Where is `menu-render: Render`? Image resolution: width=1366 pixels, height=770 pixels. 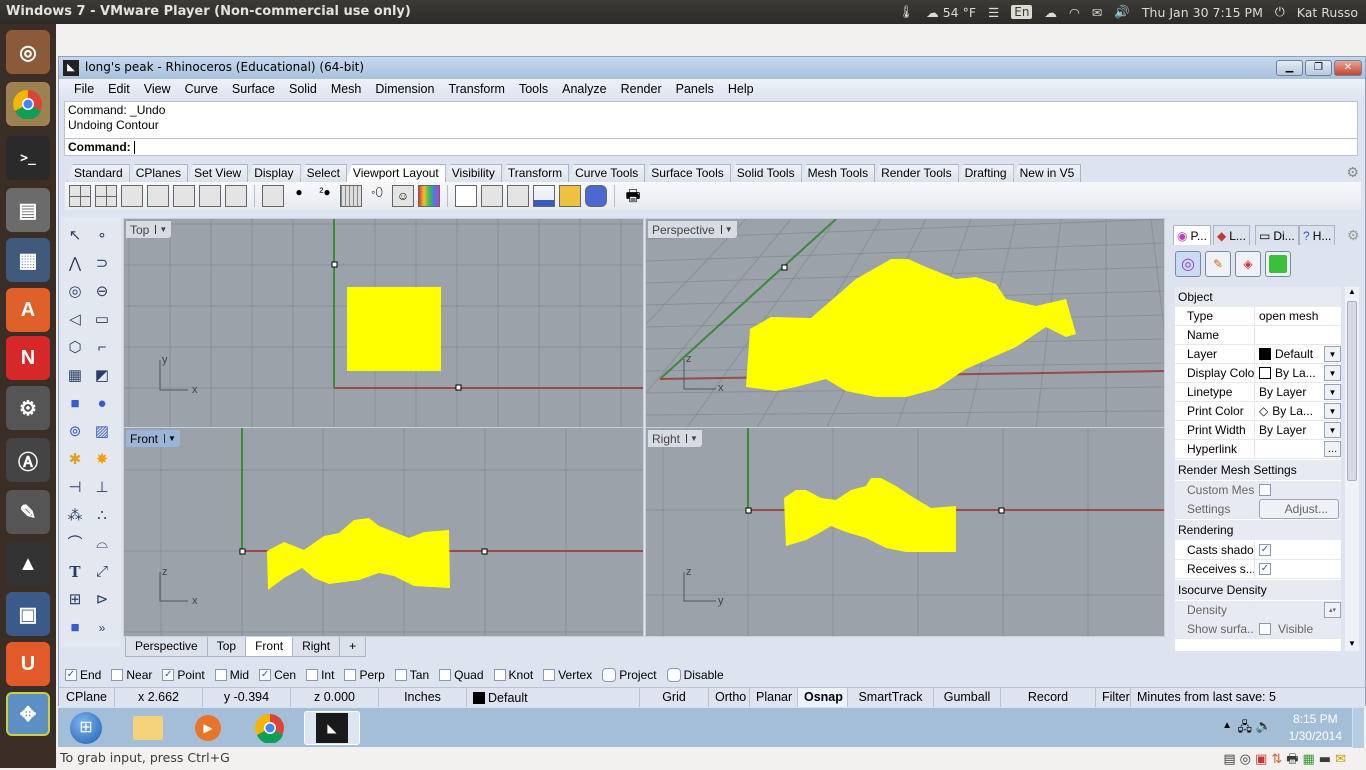 menu-render: Render is located at coordinates (641, 89).